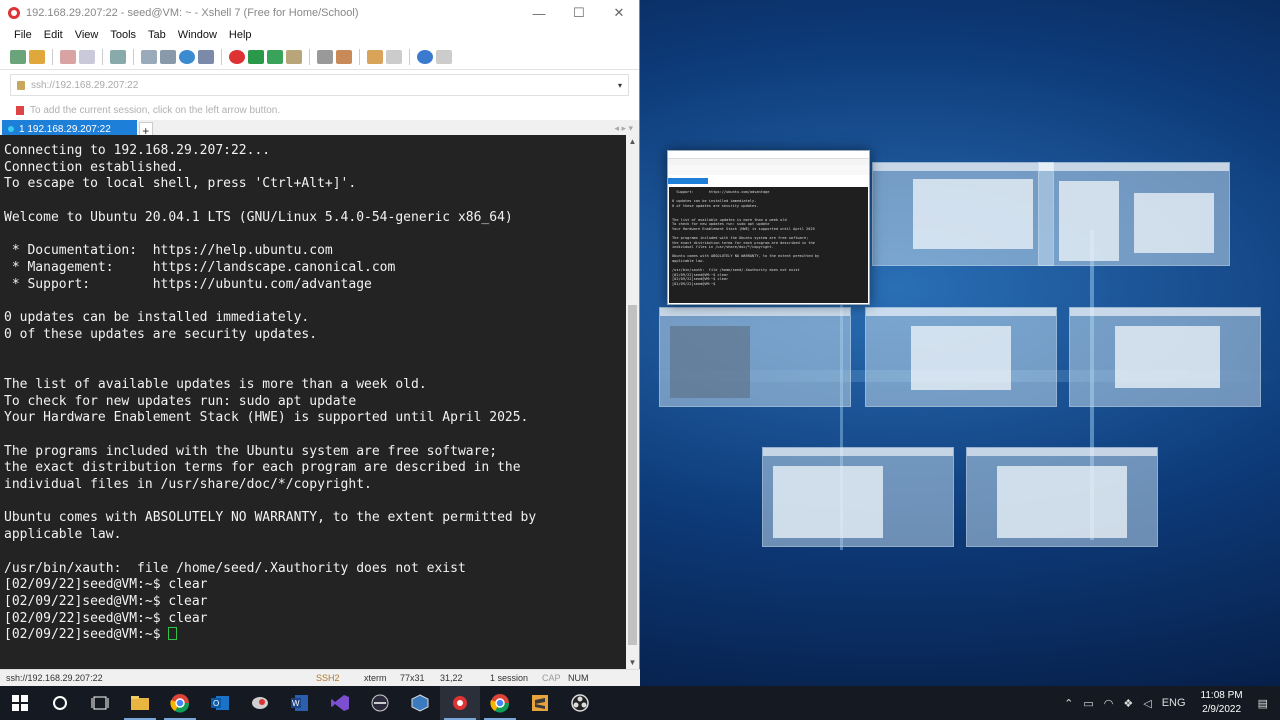 The height and width of the screenshot is (720, 1280). What do you see at coordinates (1068, 703) in the screenshot?
I see `show-hidden-icons-icon: ⌃` at bounding box center [1068, 703].